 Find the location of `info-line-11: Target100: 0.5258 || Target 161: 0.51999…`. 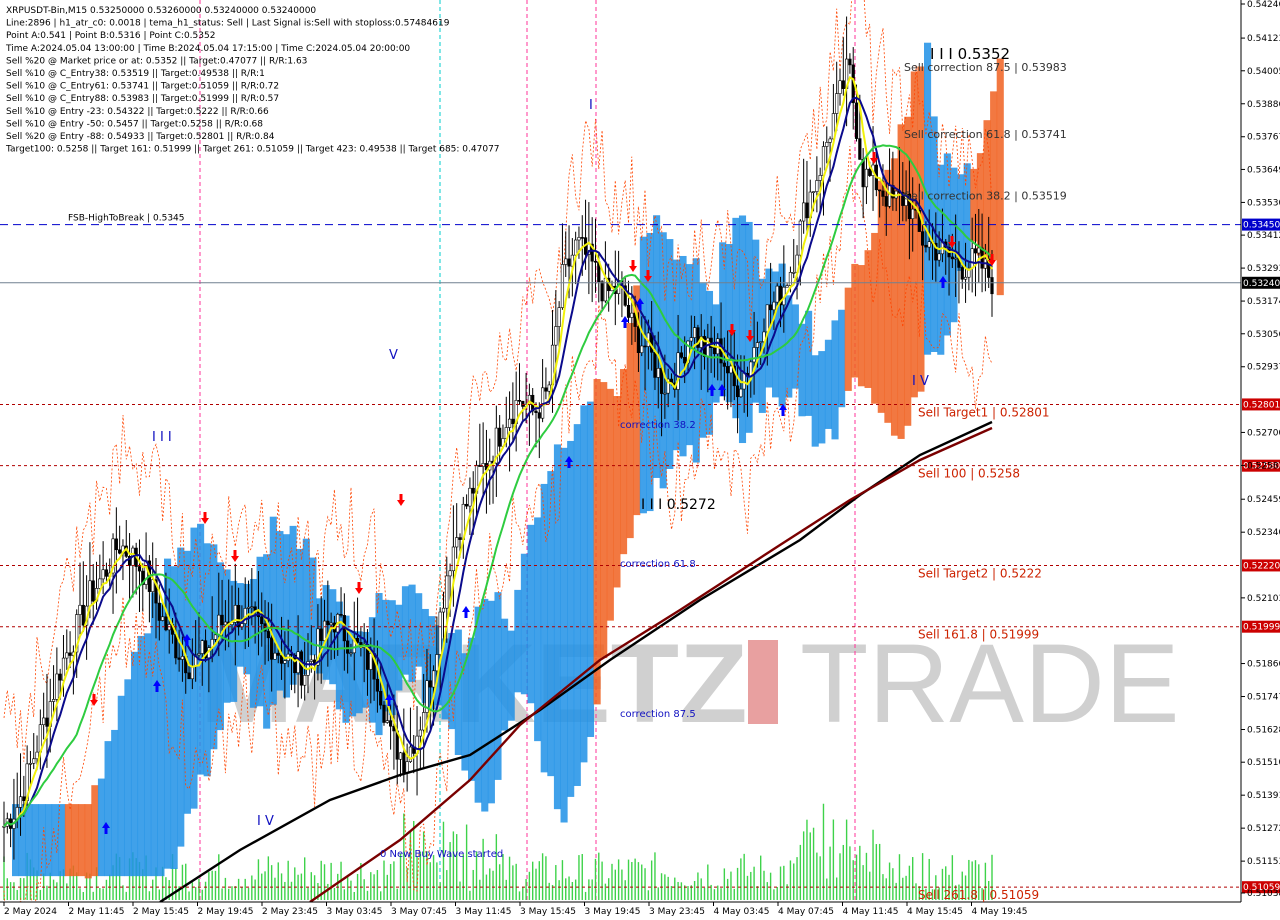

info-line-11: Target100: 0.5258 || Target 161: 0.51999… is located at coordinates (252, 150).